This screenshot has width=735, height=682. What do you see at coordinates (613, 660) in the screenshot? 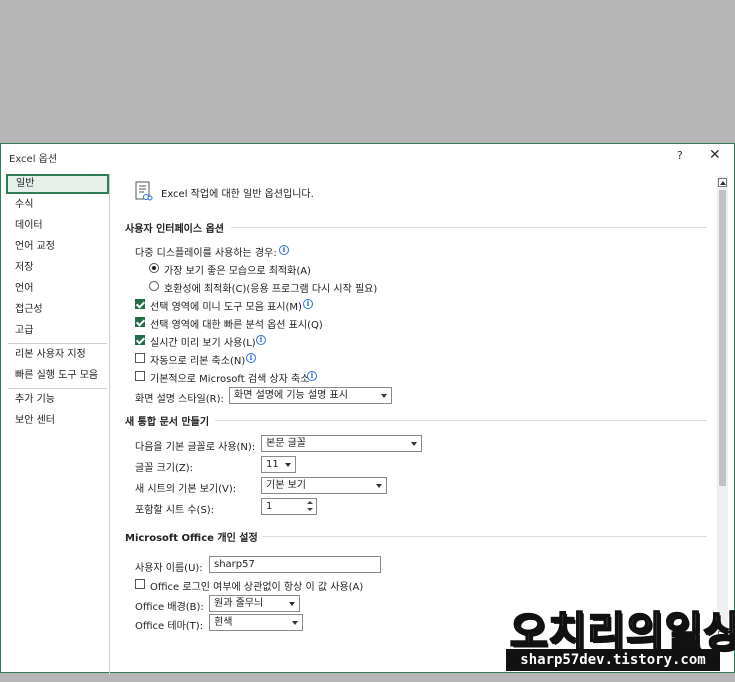
I see `watermark-url: sharp57dev.tistory.com` at bounding box center [613, 660].